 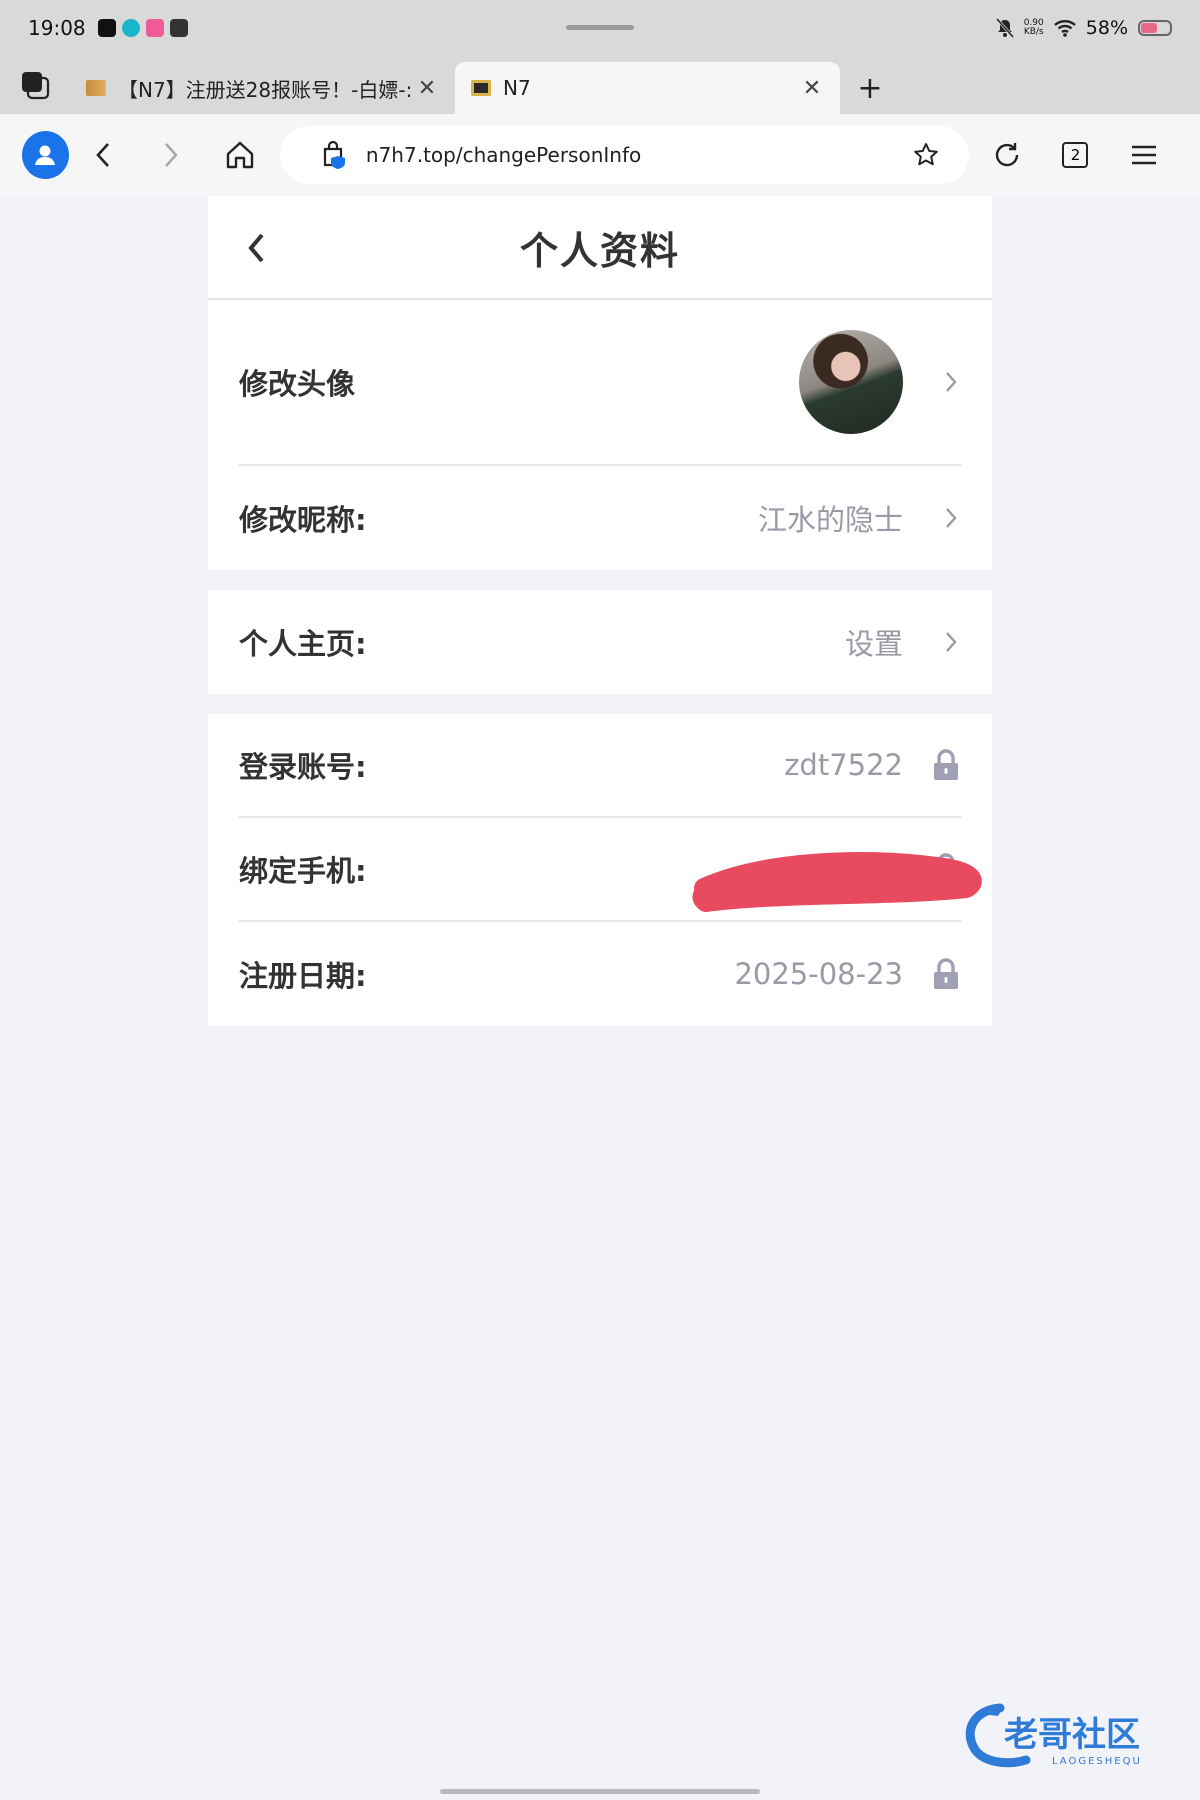 I want to click on site-watermark-logo: 老哥社区 LAOGESHEQU, so click(x=1053, y=1735).